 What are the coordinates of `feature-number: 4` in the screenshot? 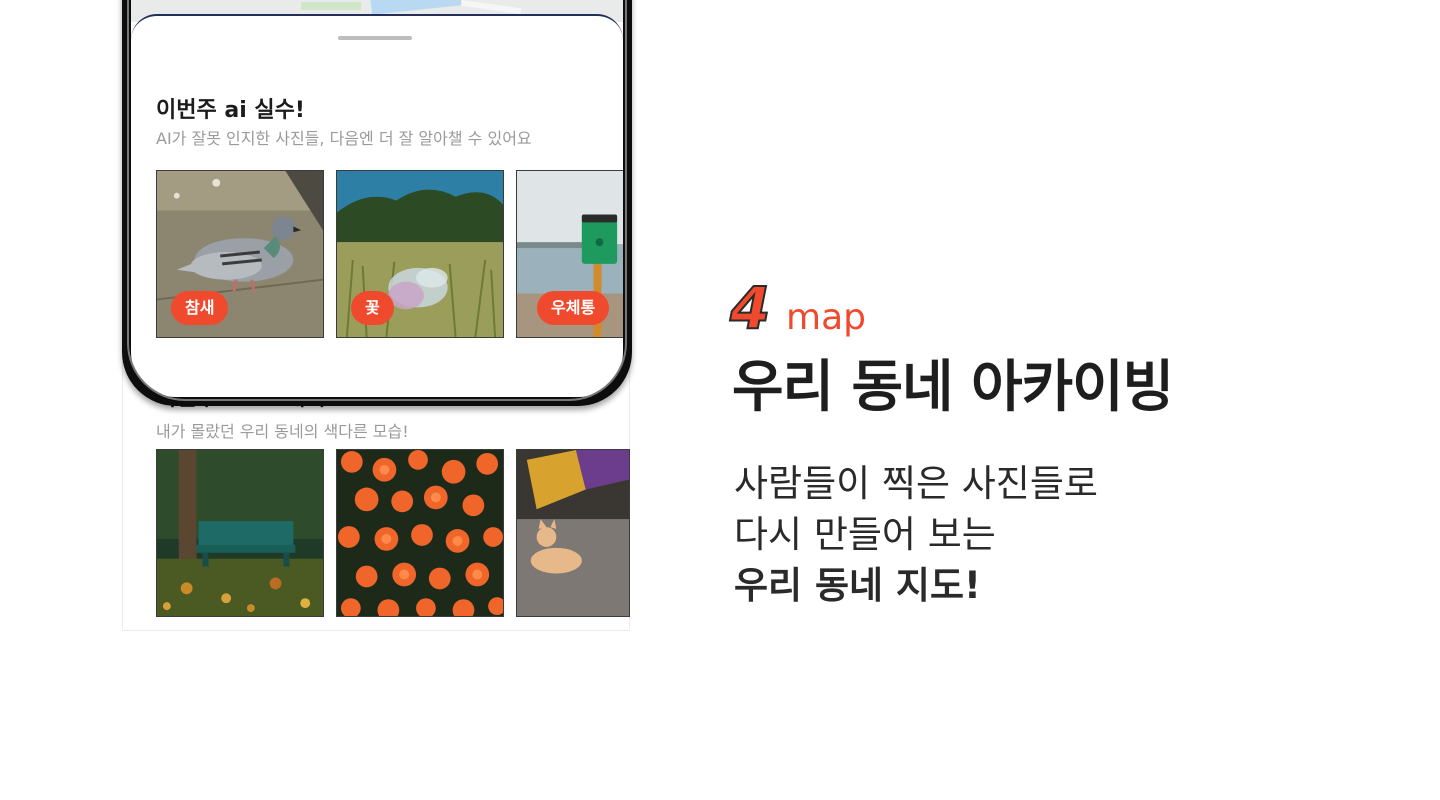 It's located at (750, 308).